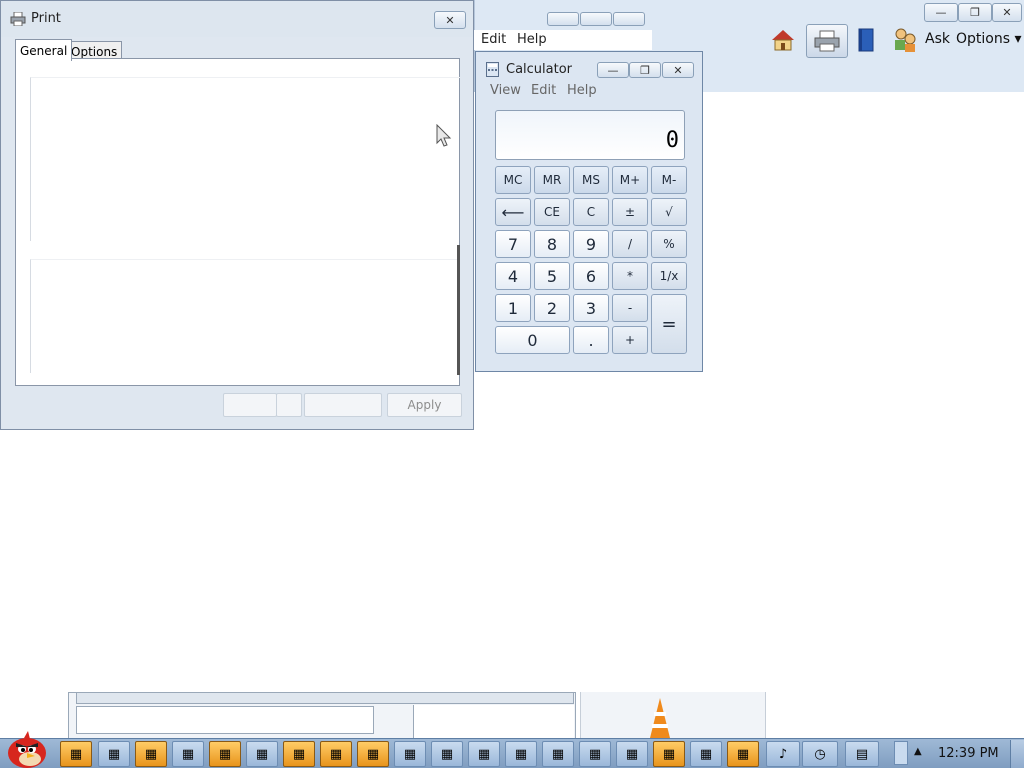 Image resolution: width=1024 pixels, height=771 pixels. I want to click on key-6: 6, so click(591, 276).